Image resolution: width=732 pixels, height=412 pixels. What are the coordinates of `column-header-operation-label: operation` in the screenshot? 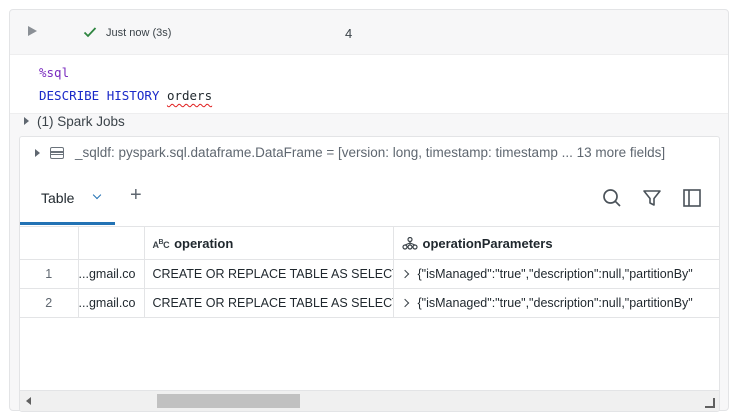 It's located at (204, 243).